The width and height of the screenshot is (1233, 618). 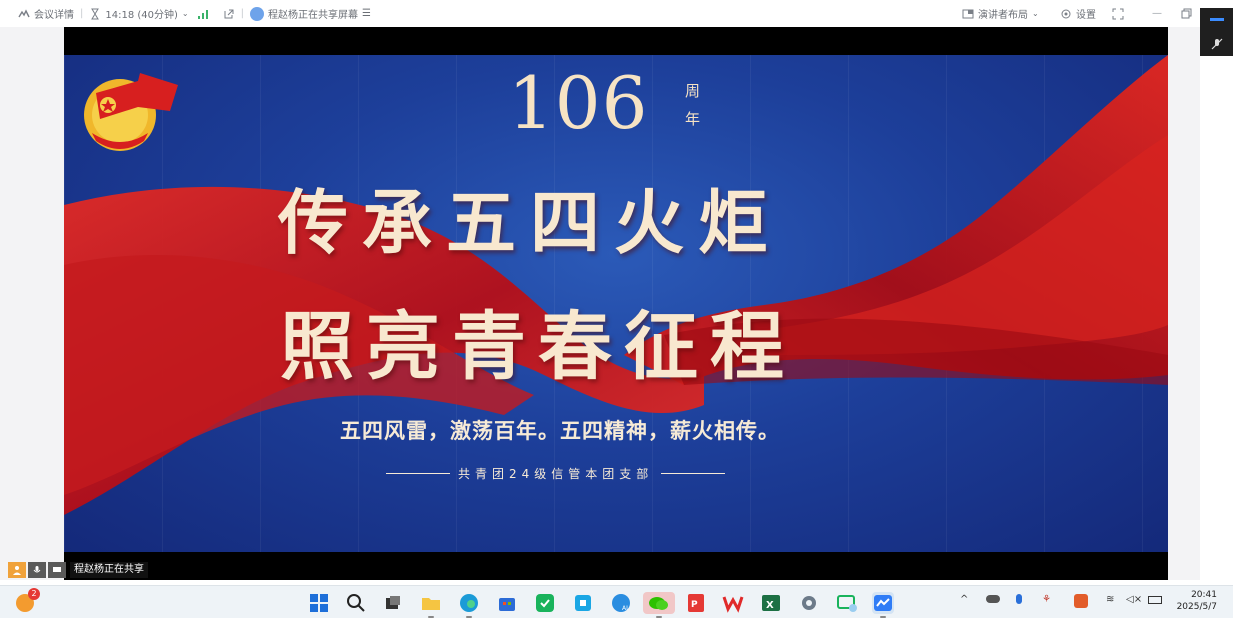 I want to click on taskbar: 2 AI P X ^ ⚘ ≋ ◁× 20:41 2025/5/7, so click(x=616, y=601).